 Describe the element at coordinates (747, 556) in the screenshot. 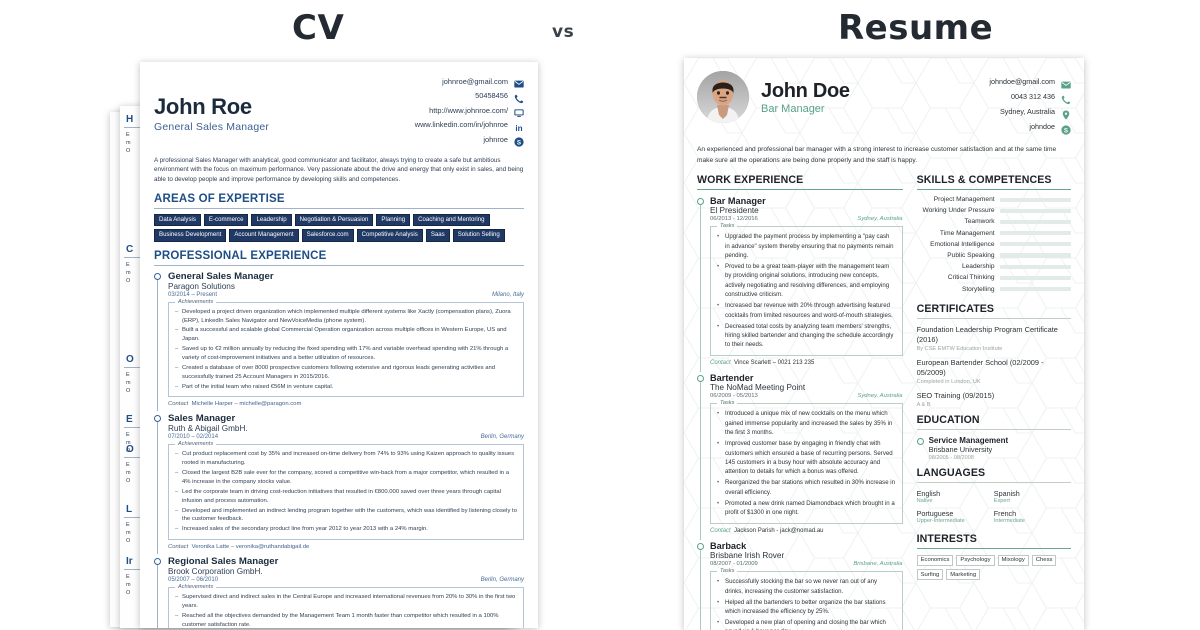

I see `resume-job-company: Brisbane Irish Rover` at that location.